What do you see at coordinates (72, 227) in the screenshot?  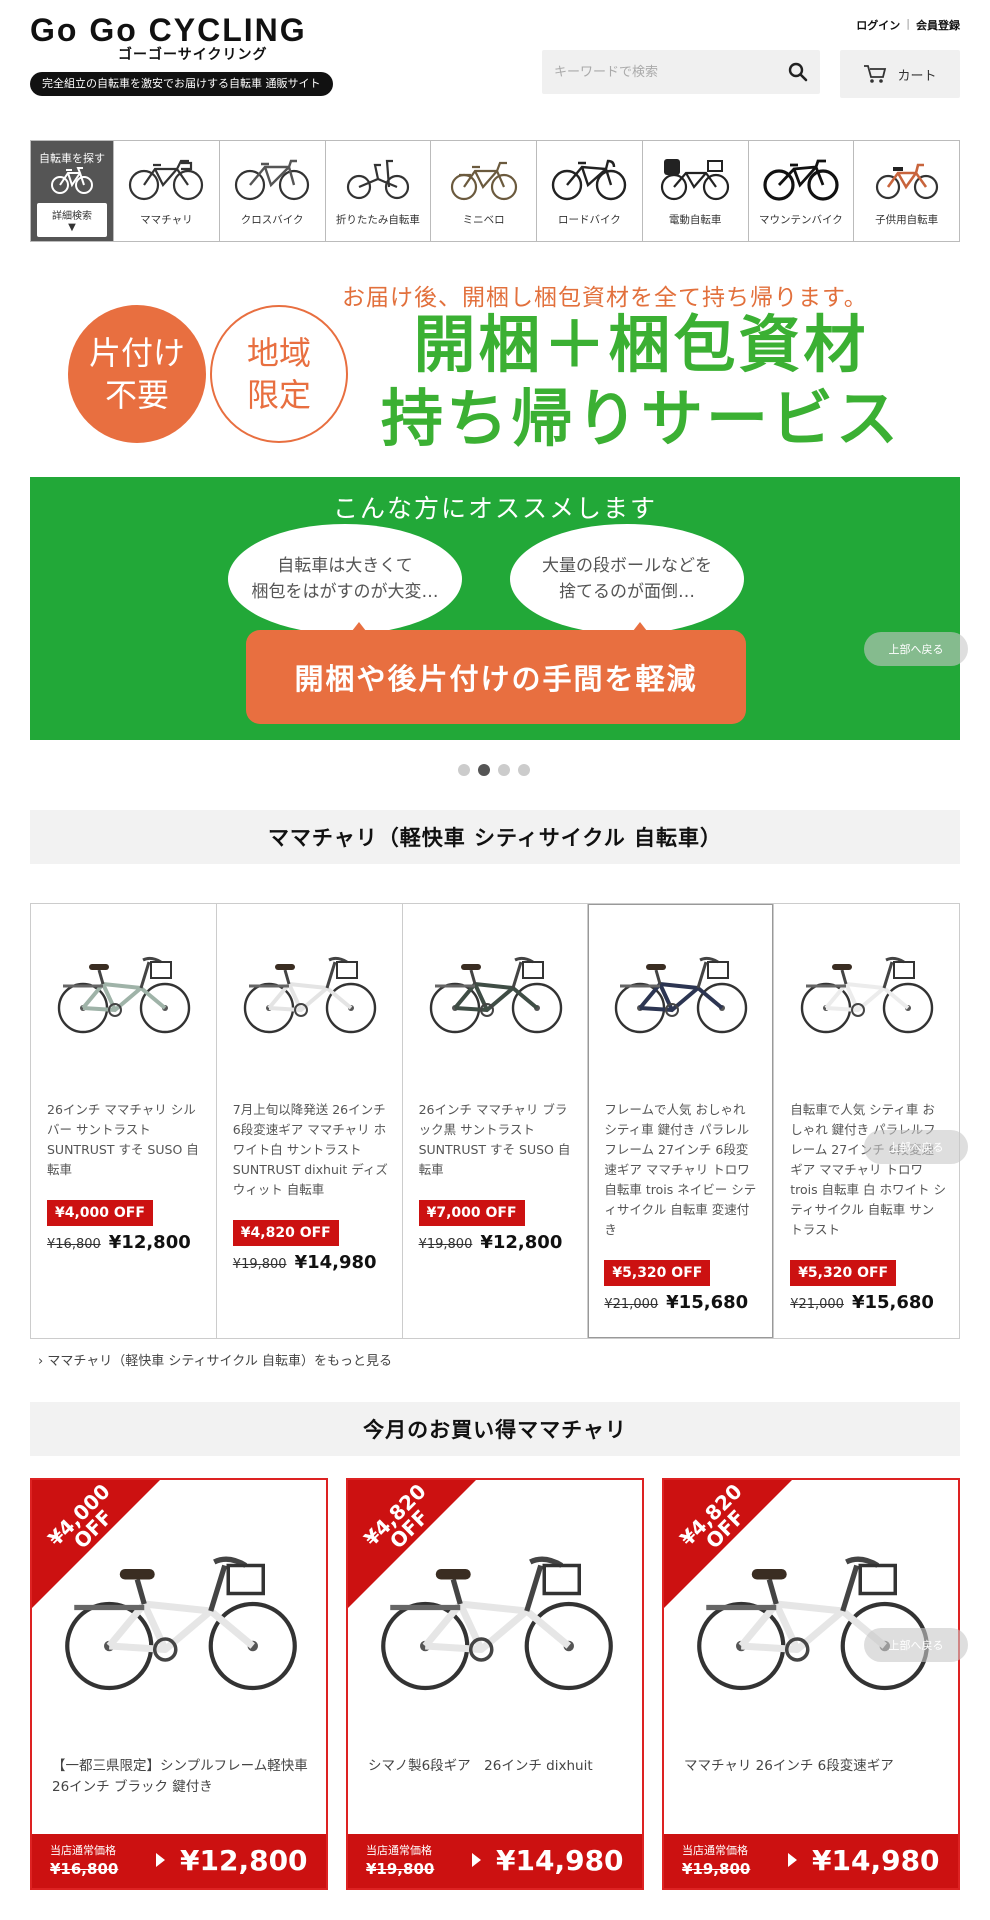 I see `chevron-down-icon: ▼` at bounding box center [72, 227].